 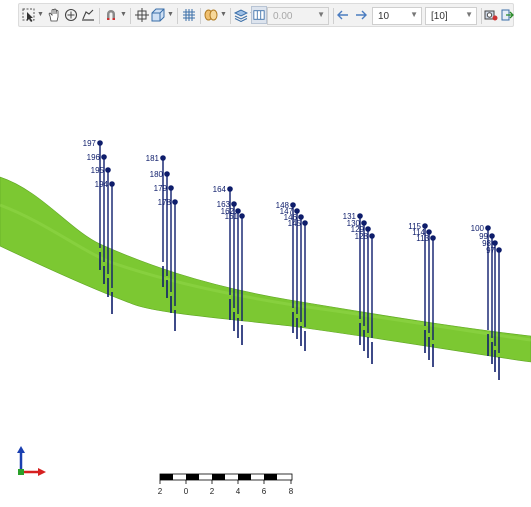 I want to click on well-label: 128, so click(x=362, y=236).